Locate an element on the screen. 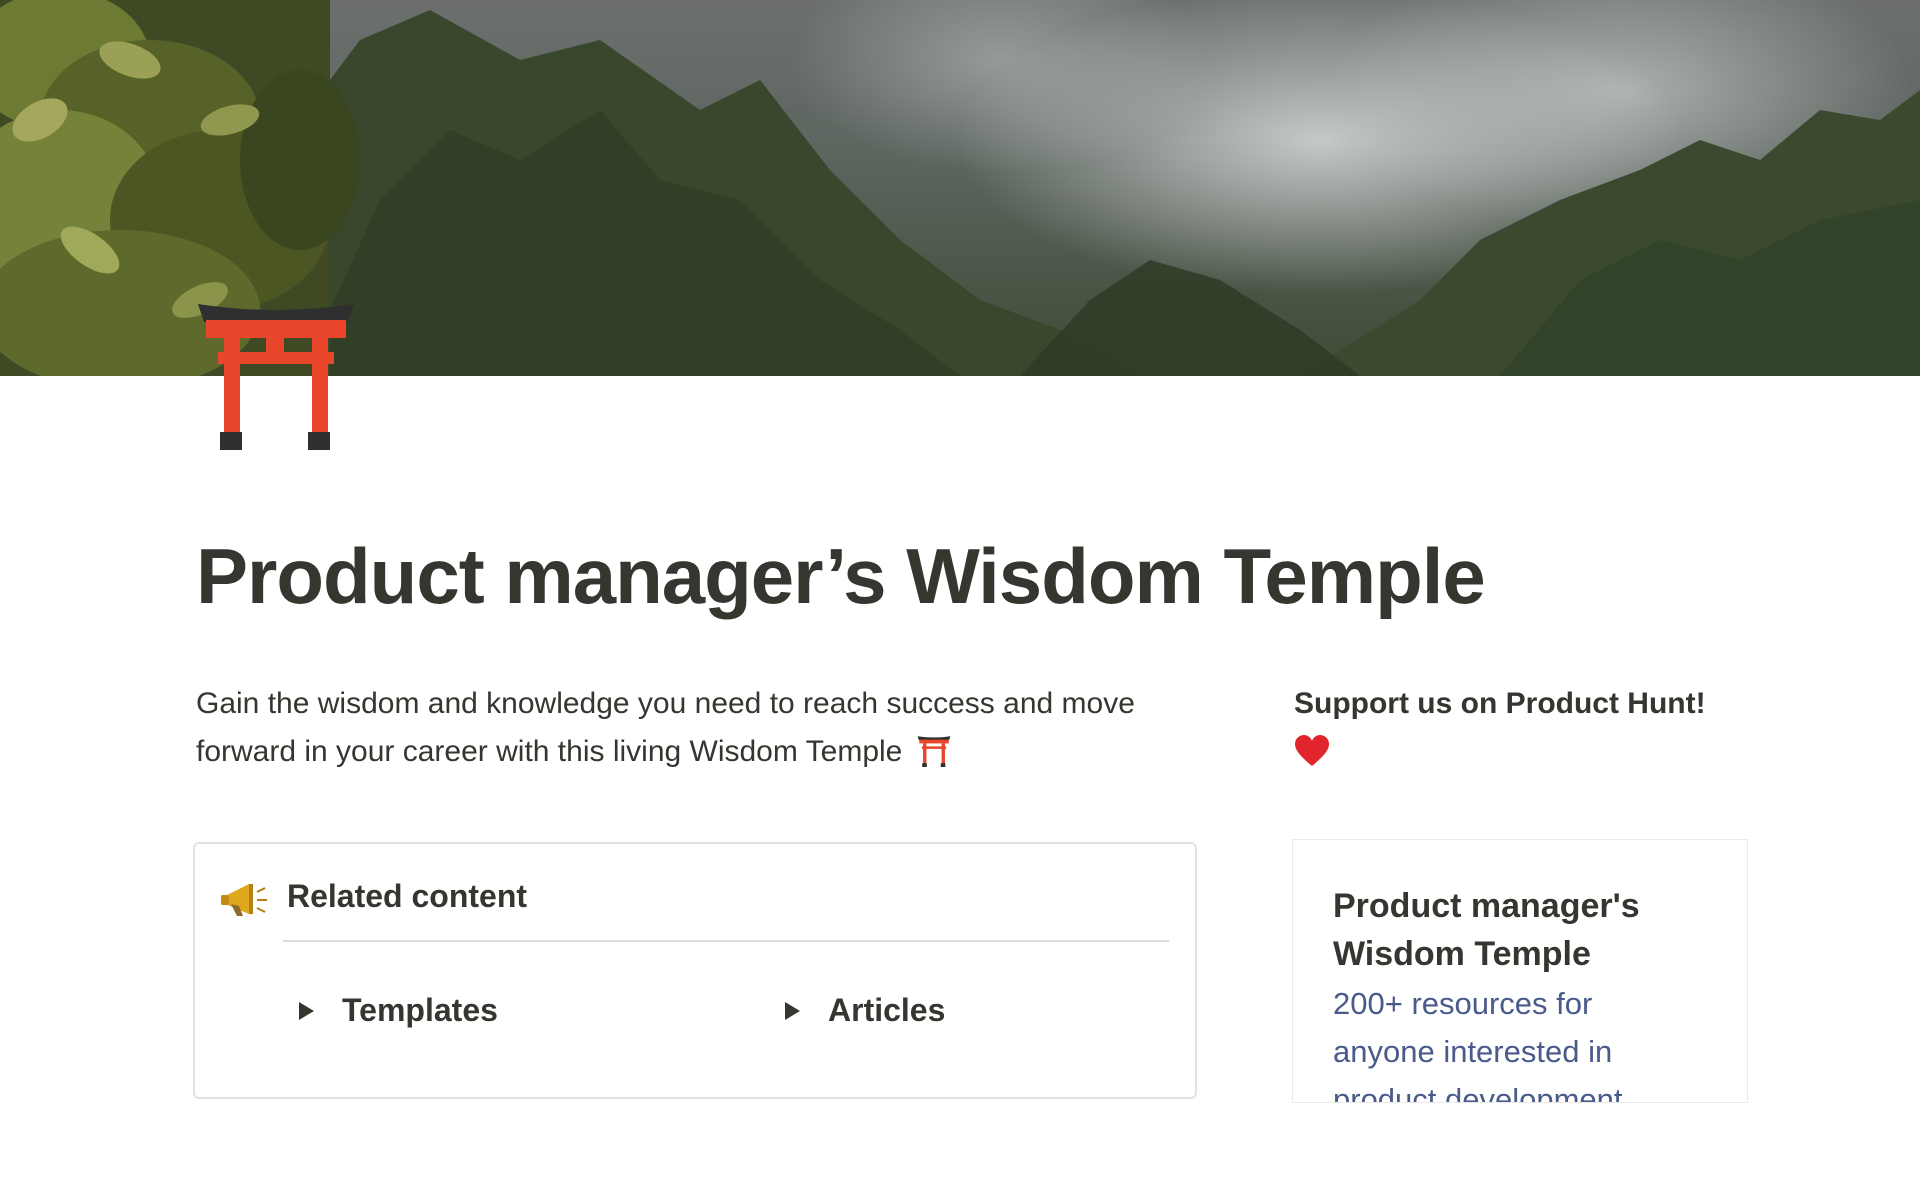 The image size is (1920, 1200). related-content-callout: Related content Templates Articles is located at coordinates (695, 970).